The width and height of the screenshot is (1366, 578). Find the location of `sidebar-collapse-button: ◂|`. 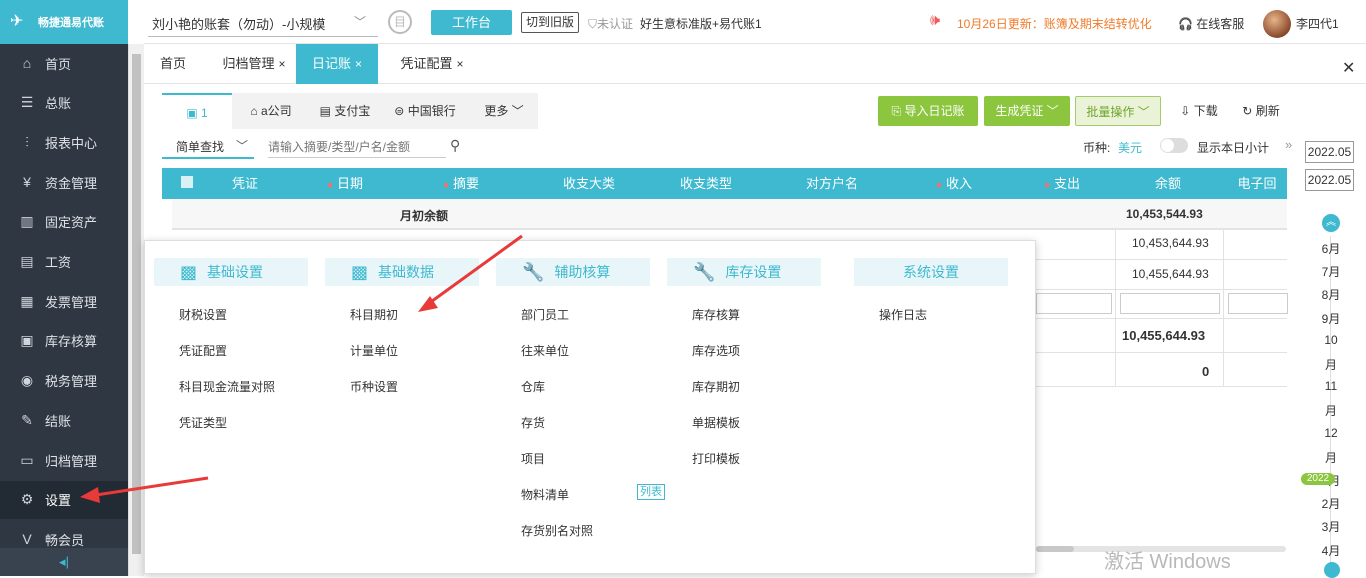

sidebar-collapse-button: ◂| is located at coordinates (64, 562).